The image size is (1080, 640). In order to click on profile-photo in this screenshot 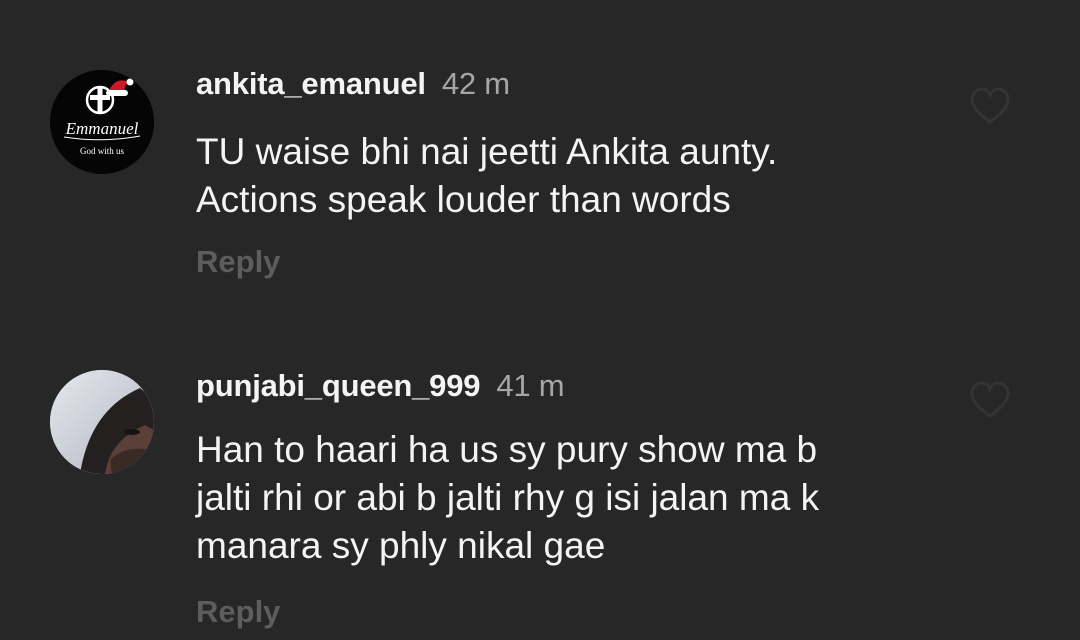, I will do `click(102, 422)`.